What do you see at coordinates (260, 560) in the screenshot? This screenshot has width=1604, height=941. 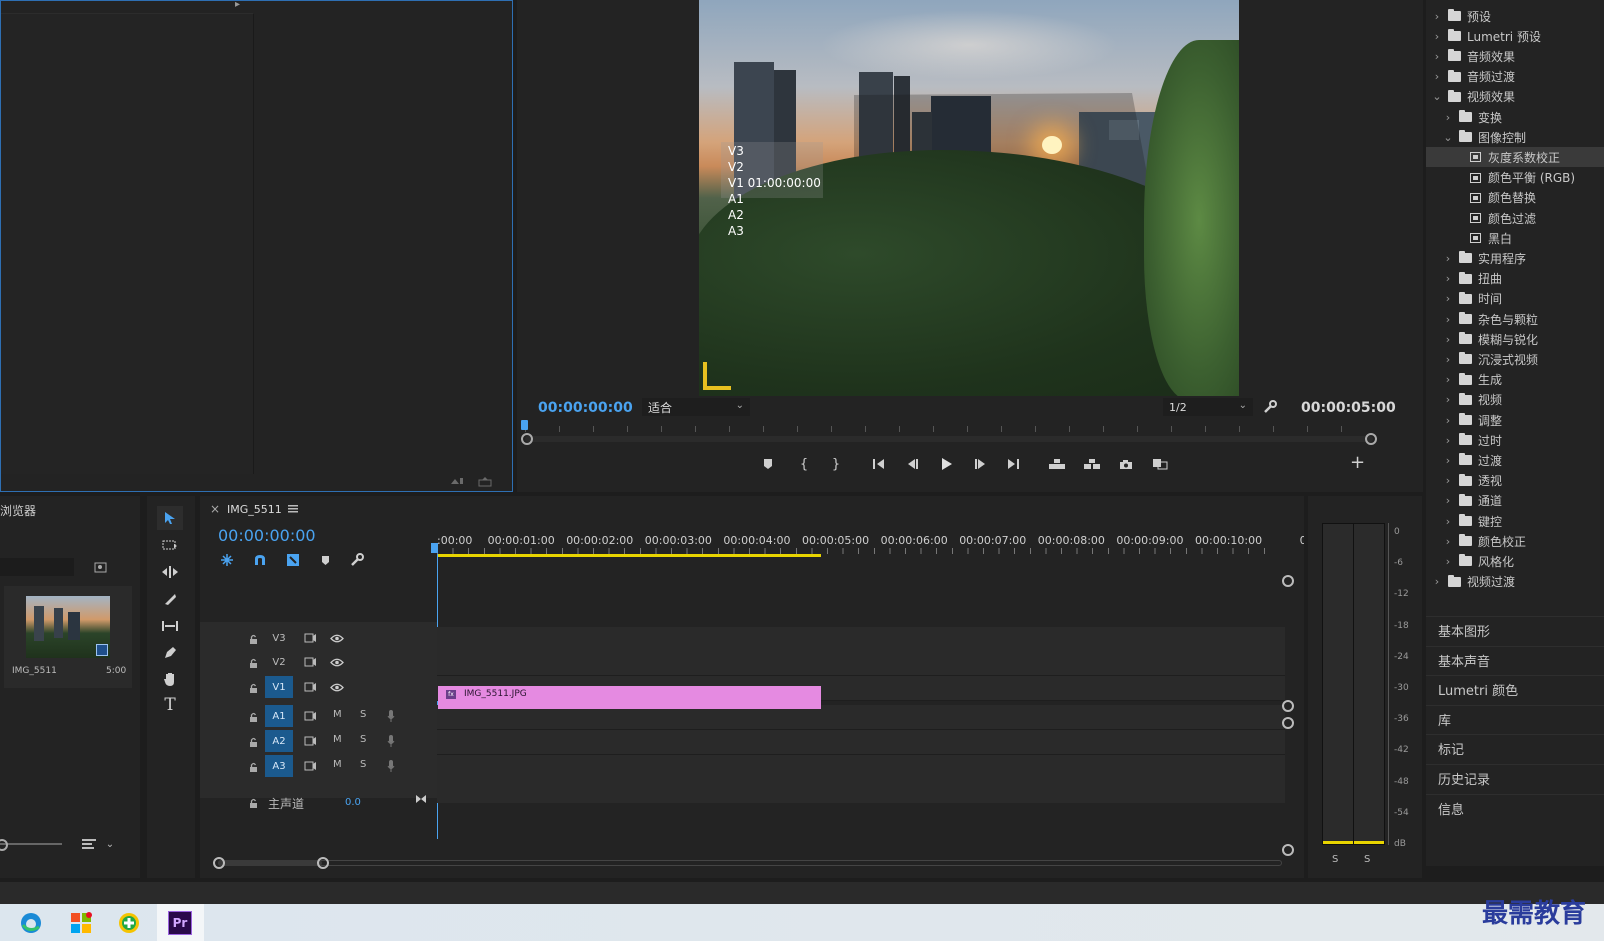 I see `snap-magnet-icon` at bounding box center [260, 560].